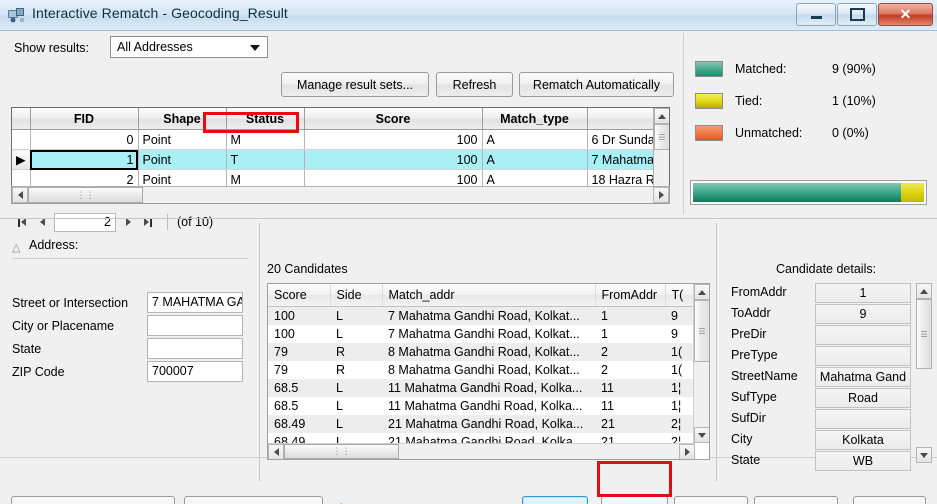 This screenshot has height=504, width=937. Describe the element at coordinates (701, 363) in the screenshot. I see `candidates-vertical-scrollbar` at that location.